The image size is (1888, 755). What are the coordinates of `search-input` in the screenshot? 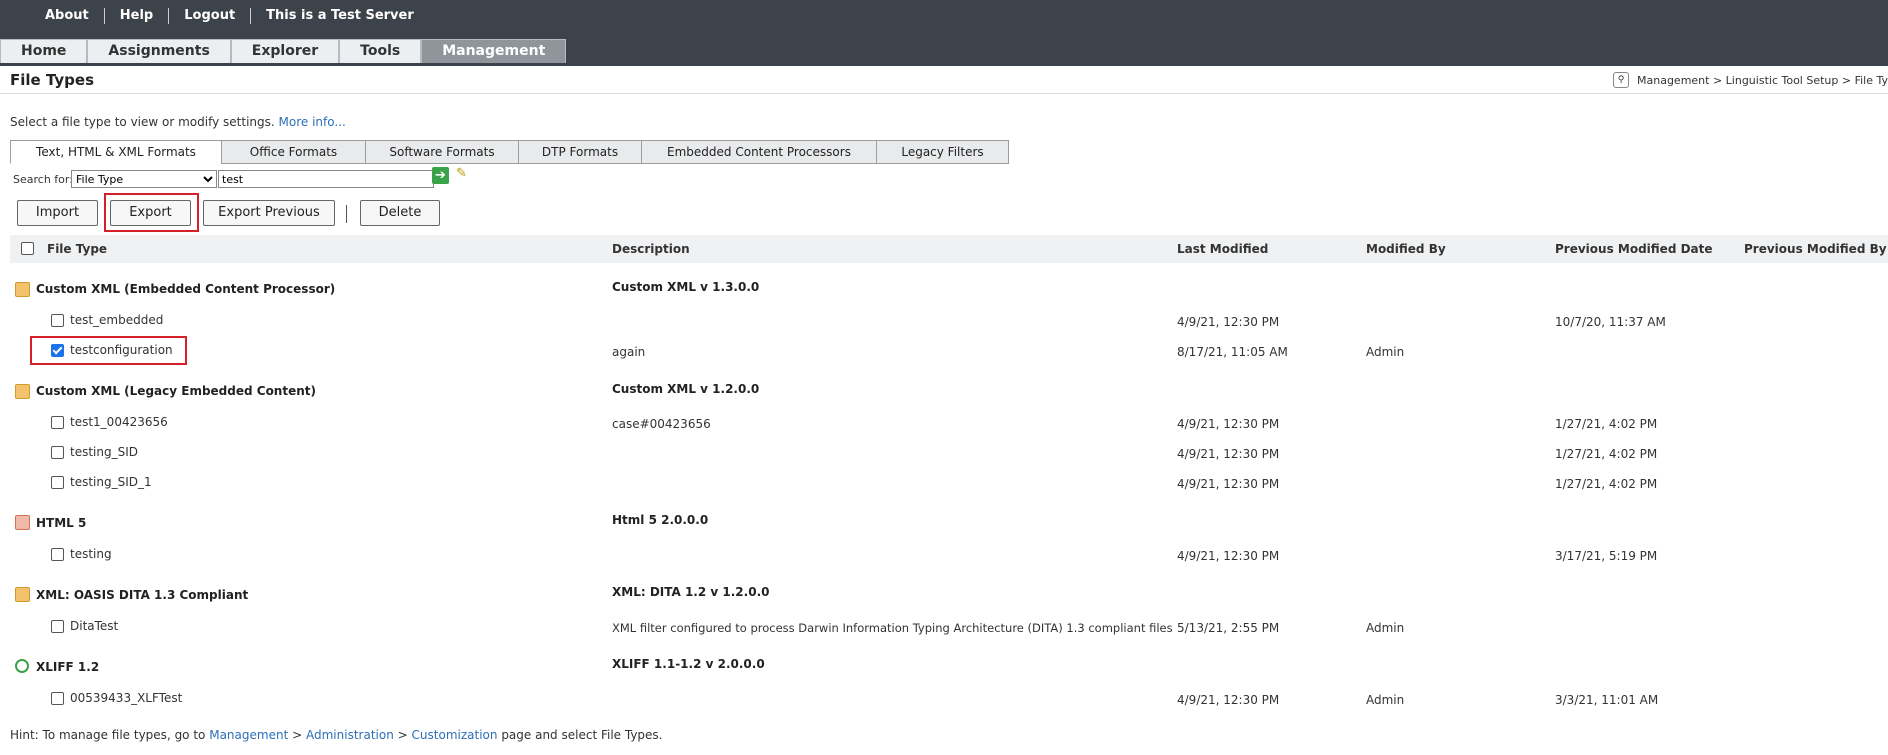 It's located at (326, 179).